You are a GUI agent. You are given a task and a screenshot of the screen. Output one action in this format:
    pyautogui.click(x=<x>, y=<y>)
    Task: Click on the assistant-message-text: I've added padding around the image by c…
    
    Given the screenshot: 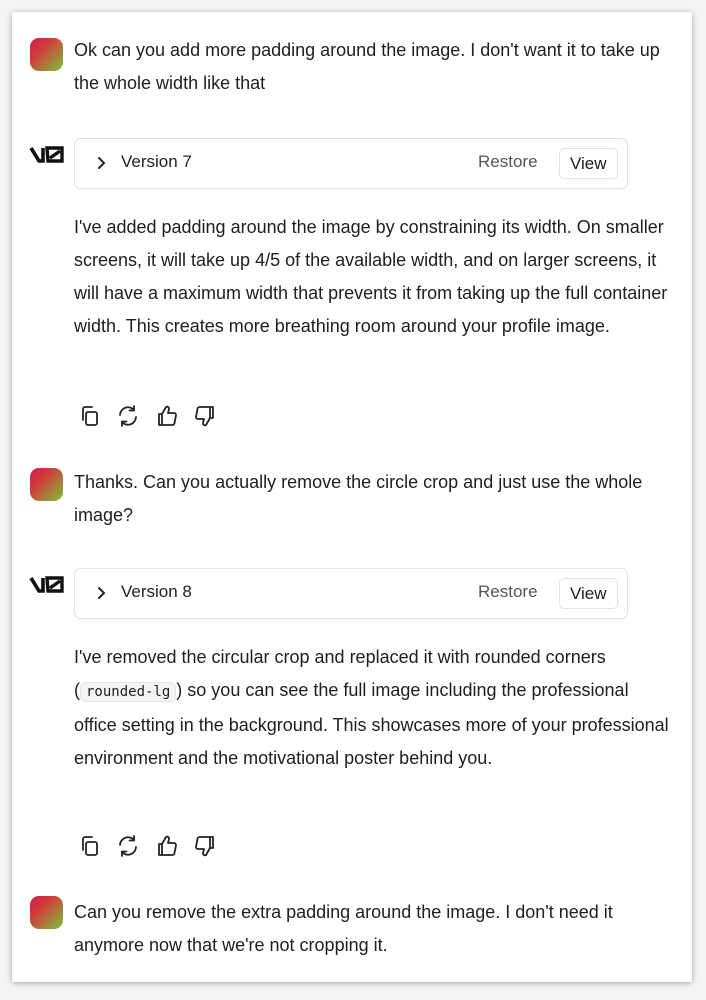 What is the action you would take?
    pyautogui.click(x=371, y=276)
    